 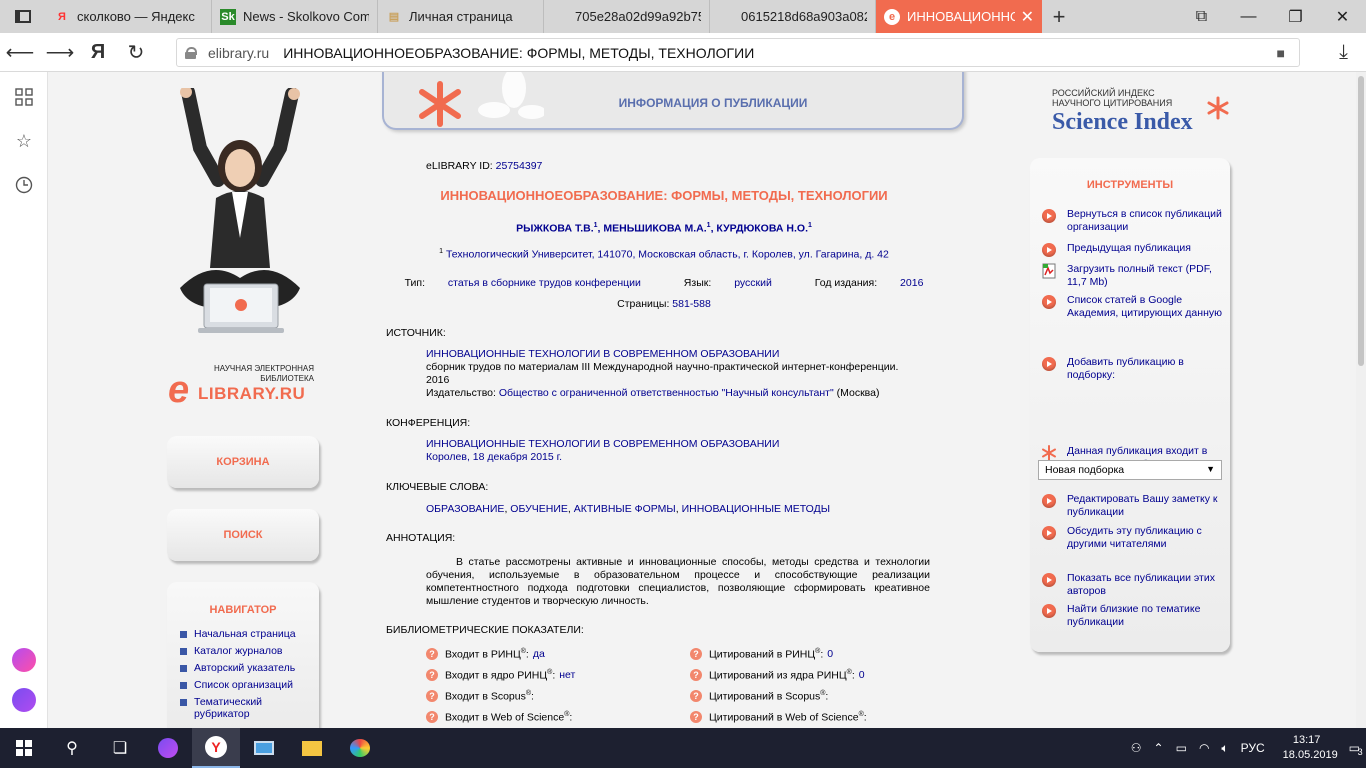 I want to click on task-view-icon: ❏, so click(x=120, y=748).